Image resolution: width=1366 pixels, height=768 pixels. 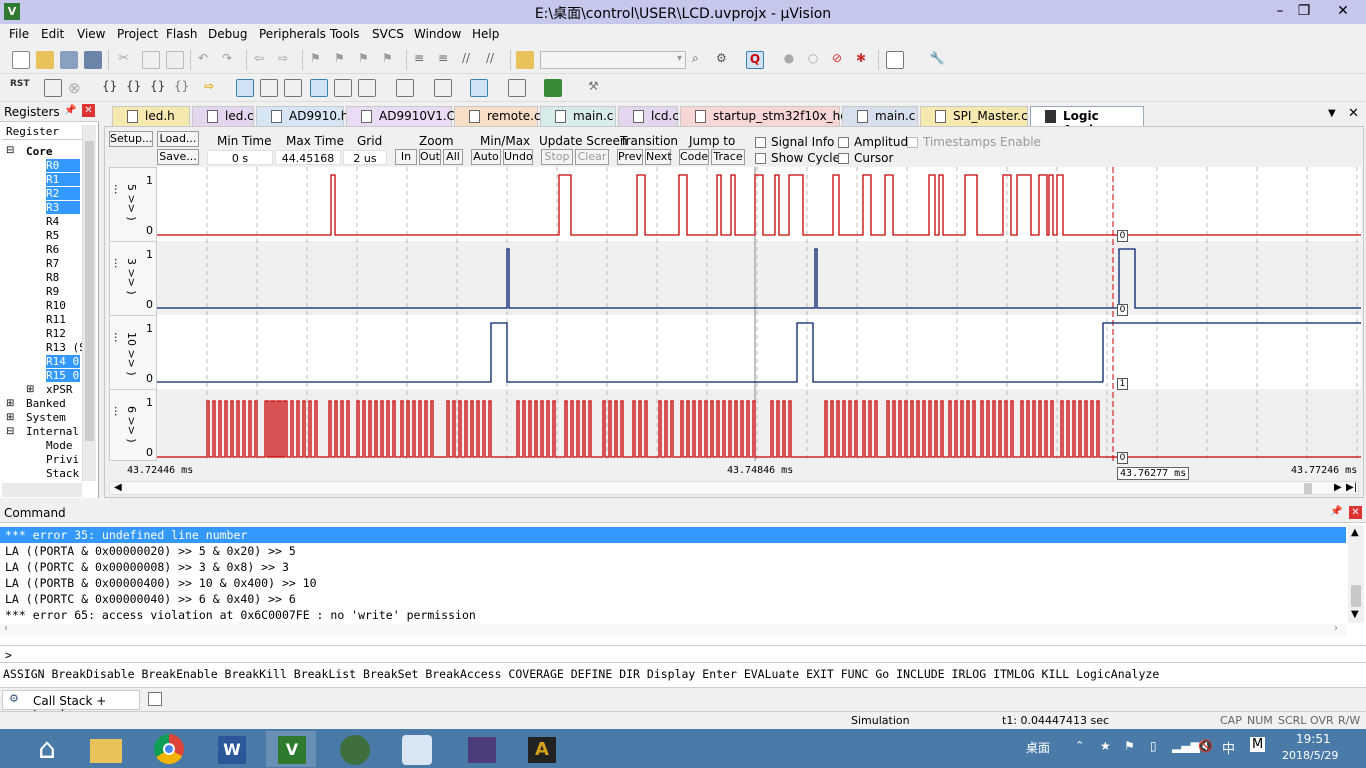 What do you see at coordinates (1038, 747) in the screenshot?
I see `taskbar-desktop-label: 桌面` at bounding box center [1038, 747].